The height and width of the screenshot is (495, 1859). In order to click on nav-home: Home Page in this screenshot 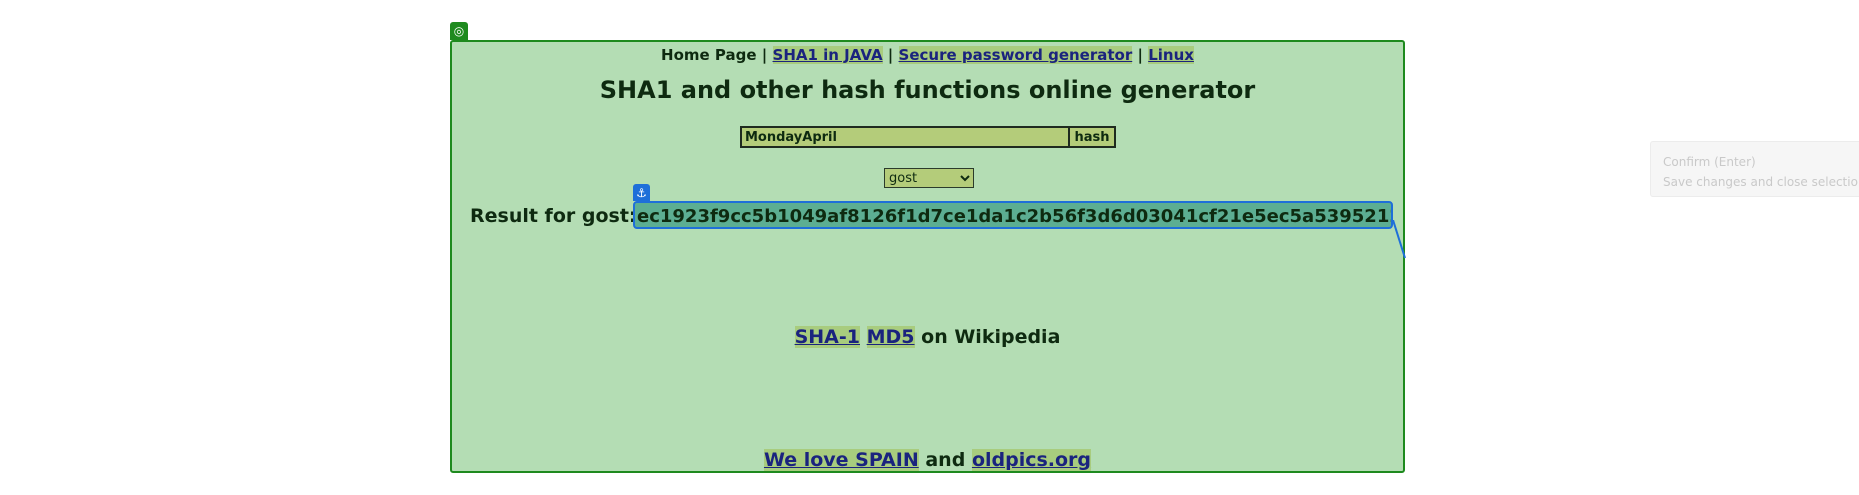, I will do `click(709, 55)`.